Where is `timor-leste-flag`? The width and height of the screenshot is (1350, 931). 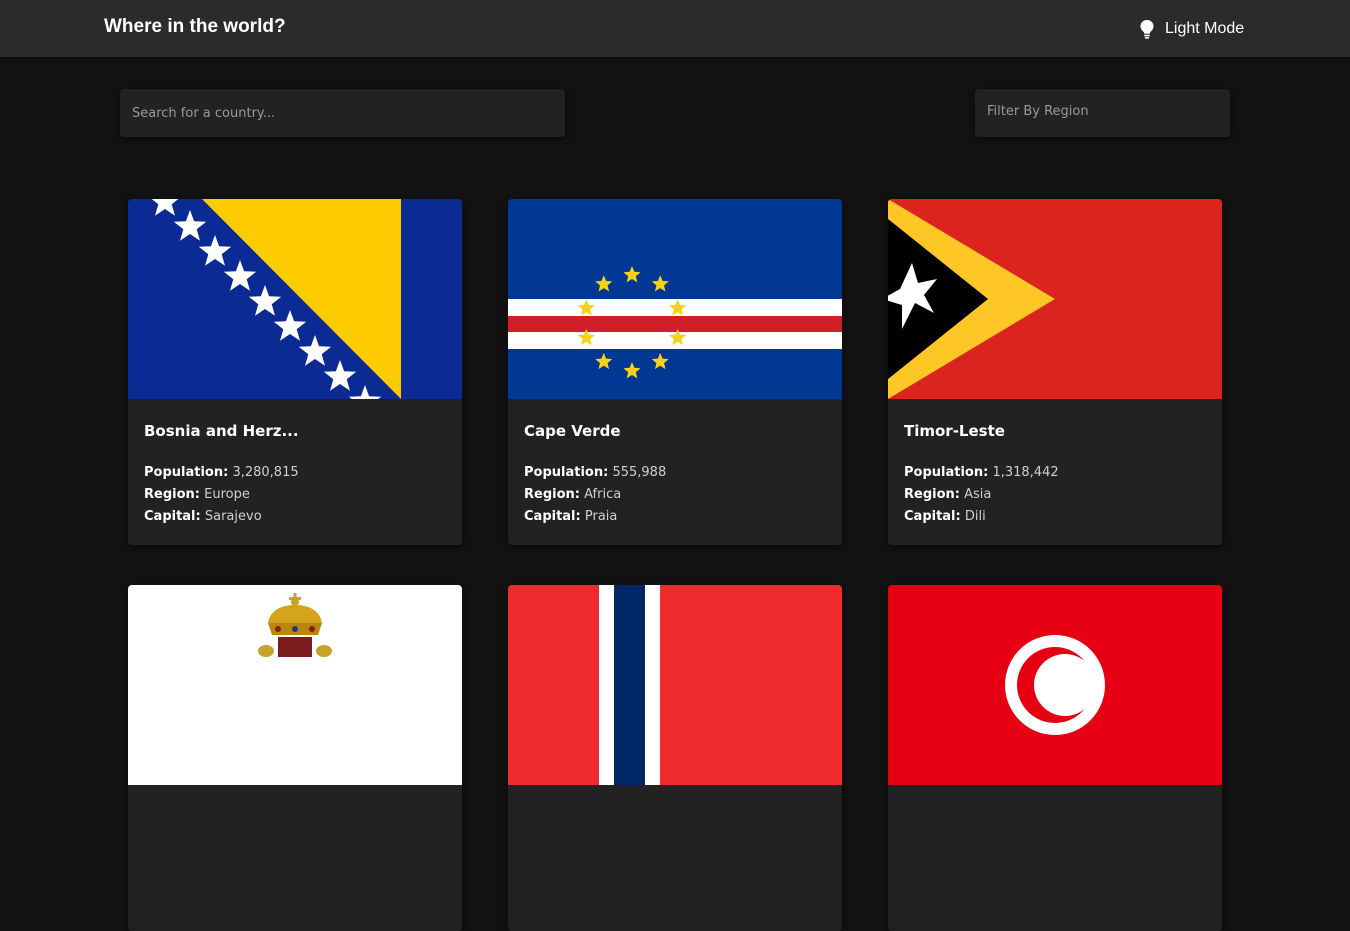
timor-leste-flag is located at coordinates (1055, 299).